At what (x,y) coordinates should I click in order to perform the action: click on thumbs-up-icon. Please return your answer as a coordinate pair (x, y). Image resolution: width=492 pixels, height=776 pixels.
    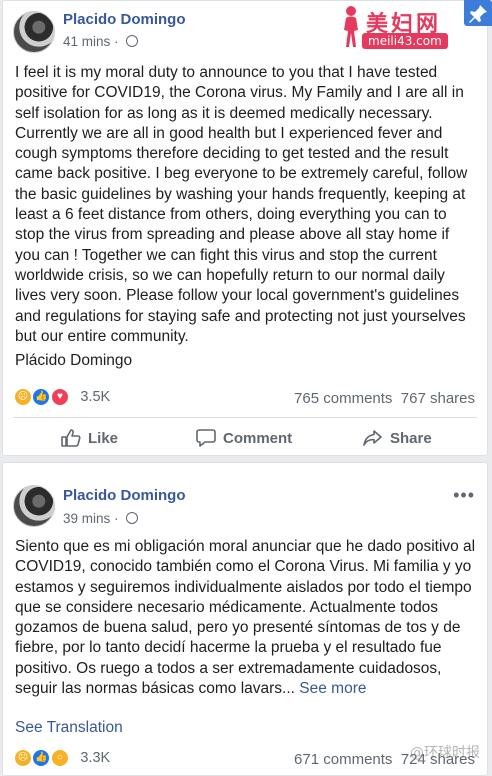
    Looking at the image, I should click on (71, 438).